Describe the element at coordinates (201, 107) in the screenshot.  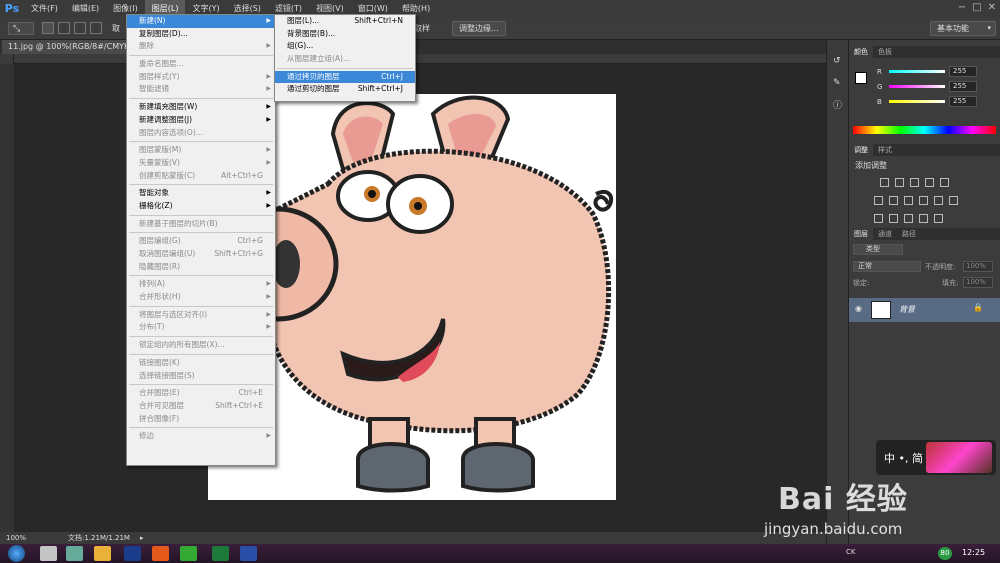
I see `layer-menu-item: 新建填充图层(W) ▶` at that location.